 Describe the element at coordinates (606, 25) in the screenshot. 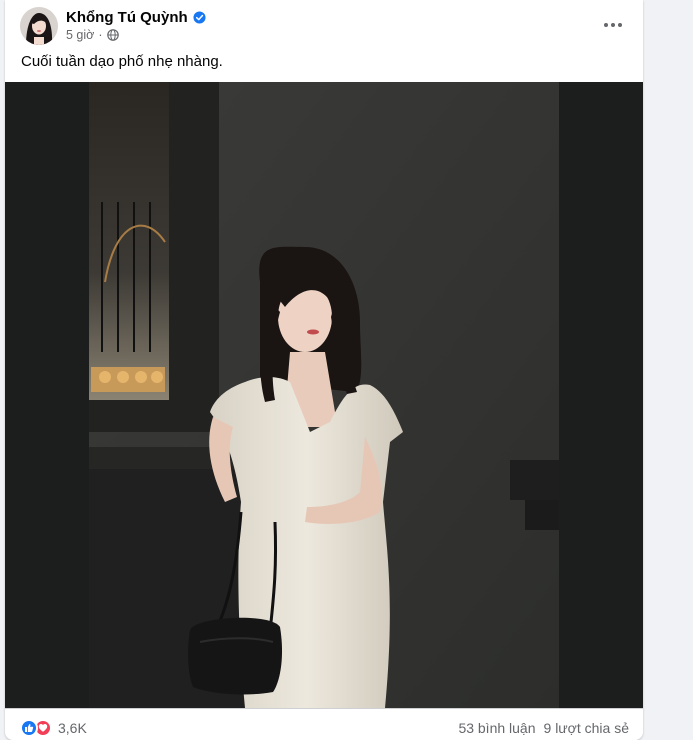

I see `more-options-icon` at that location.